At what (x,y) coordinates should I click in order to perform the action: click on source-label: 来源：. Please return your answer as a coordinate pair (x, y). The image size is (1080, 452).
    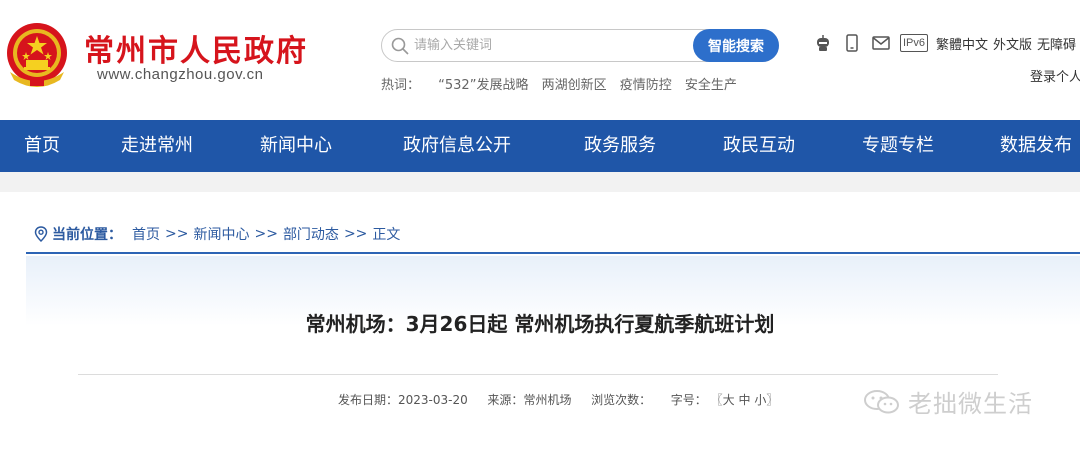
    Looking at the image, I should click on (505, 400).